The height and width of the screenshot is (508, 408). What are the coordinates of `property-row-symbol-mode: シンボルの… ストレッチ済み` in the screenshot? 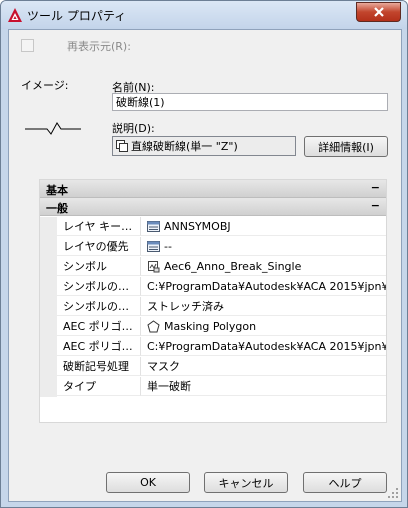 It's located at (213, 307).